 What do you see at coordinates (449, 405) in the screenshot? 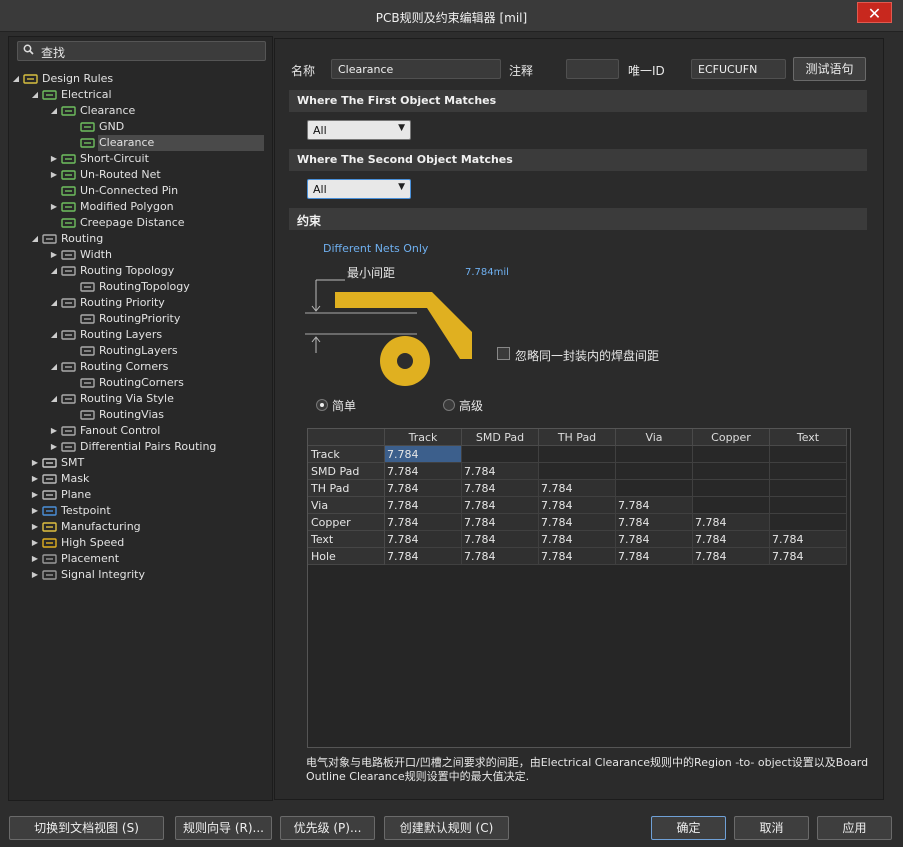
I see `advanced-mode-radio` at bounding box center [449, 405].